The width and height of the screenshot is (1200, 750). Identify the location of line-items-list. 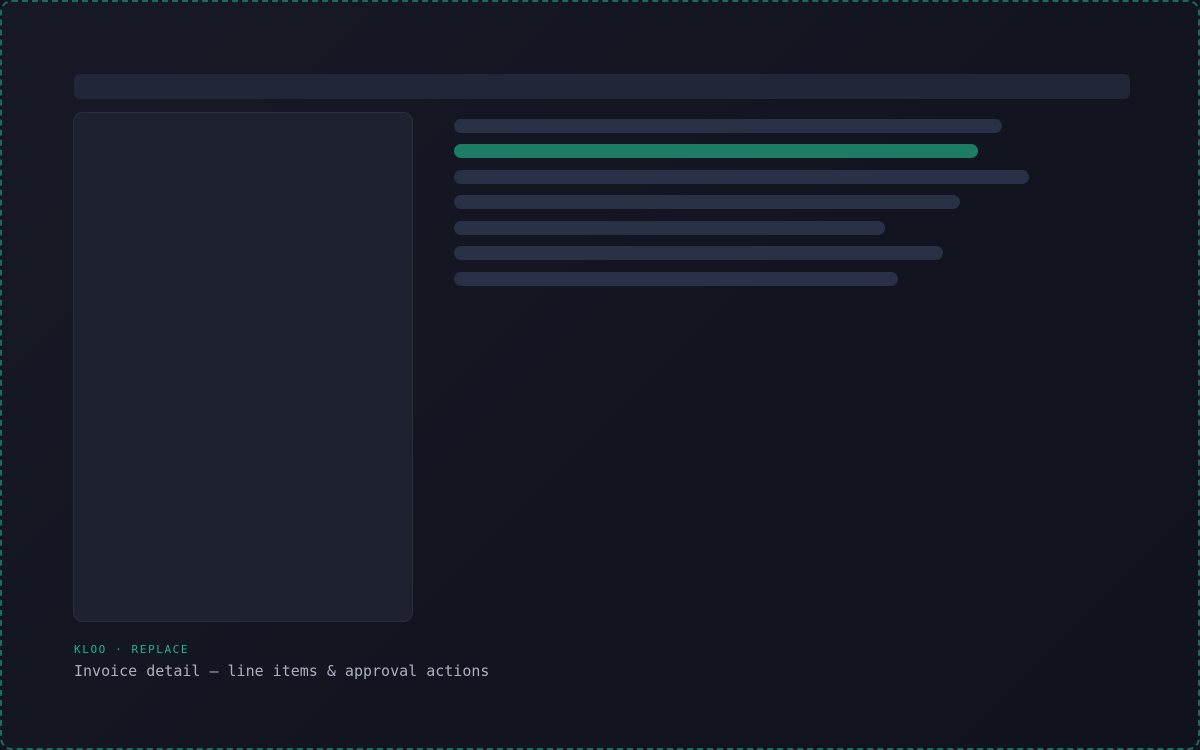
(754, 204).